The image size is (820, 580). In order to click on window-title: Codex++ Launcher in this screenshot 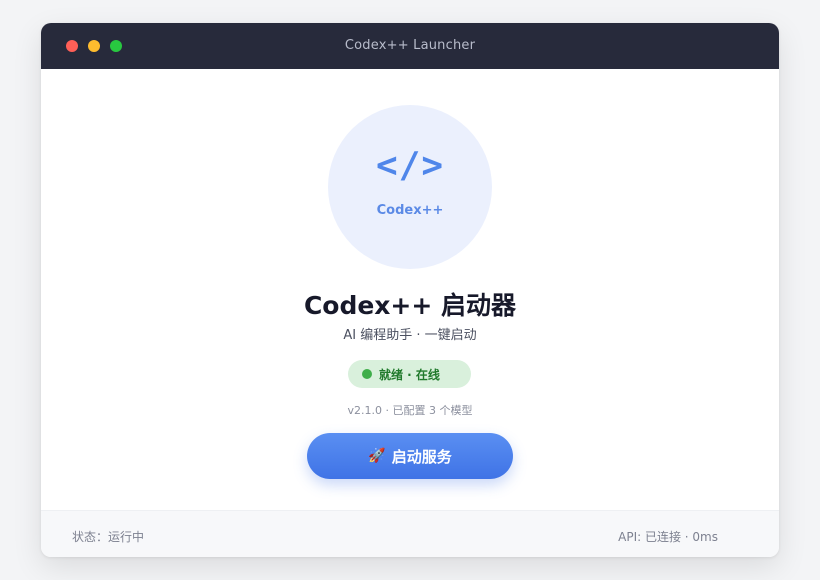, I will do `click(410, 45)`.